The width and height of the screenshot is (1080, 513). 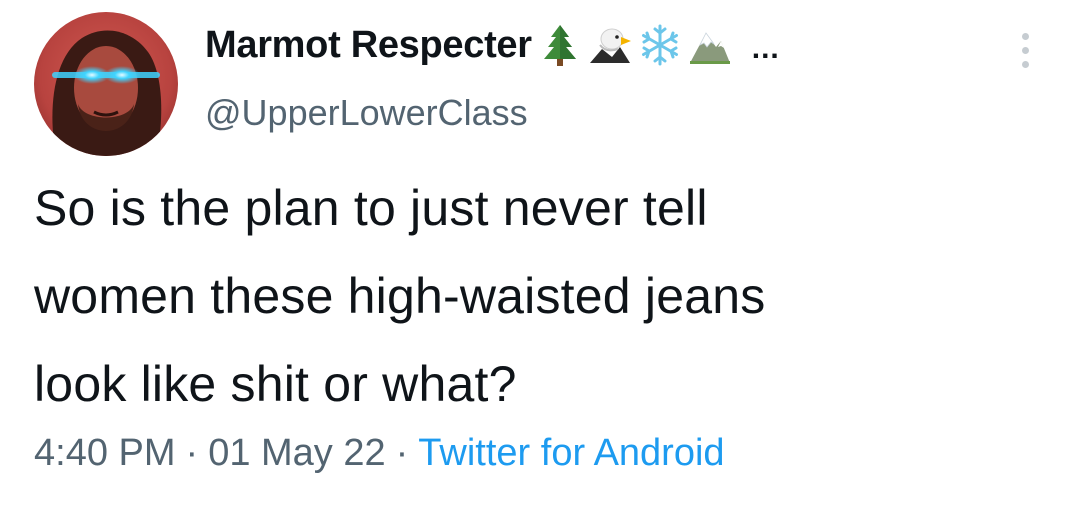 What do you see at coordinates (366, 113) in the screenshot?
I see `user-handle: @UpperLowerClass` at bounding box center [366, 113].